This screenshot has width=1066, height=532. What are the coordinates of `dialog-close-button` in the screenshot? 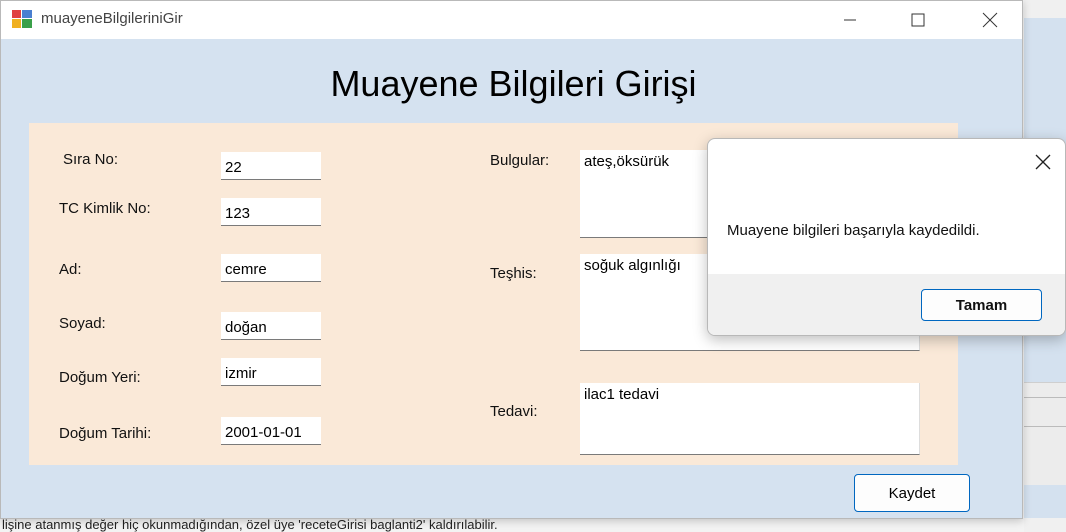 It's located at (1043, 162).